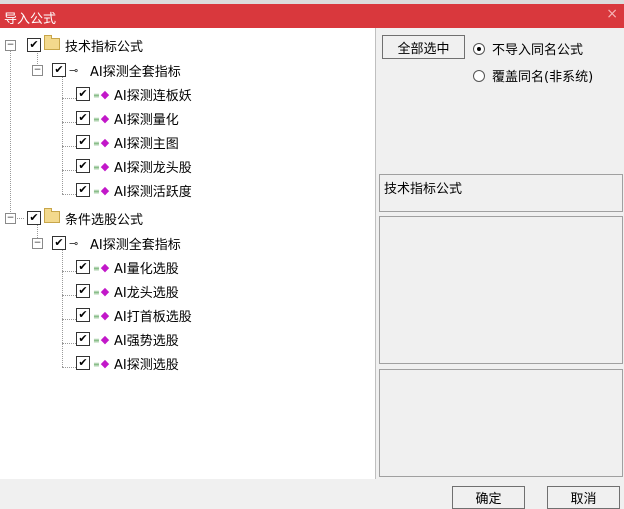  Describe the element at coordinates (74, 243) in the screenshot. I see `key-icon: ⊸` at that location.